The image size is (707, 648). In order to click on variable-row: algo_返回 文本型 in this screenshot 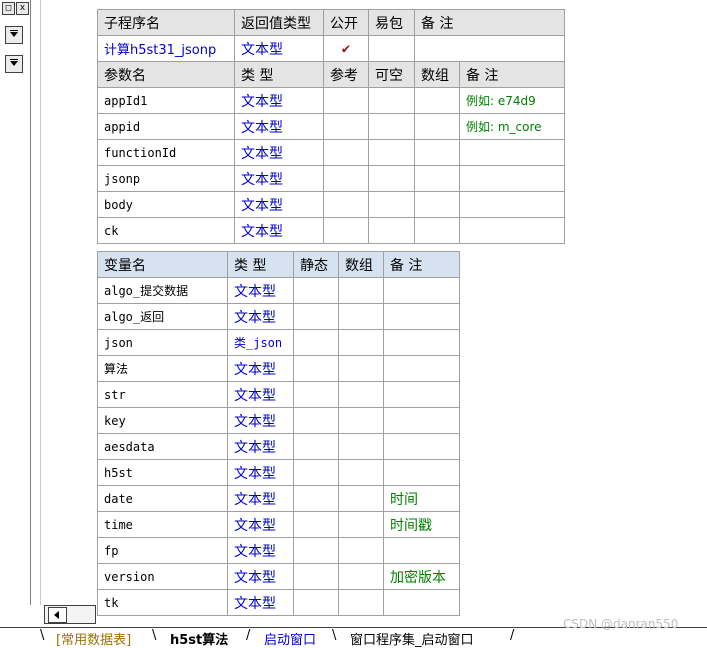, I will do `click(278, 316)`.